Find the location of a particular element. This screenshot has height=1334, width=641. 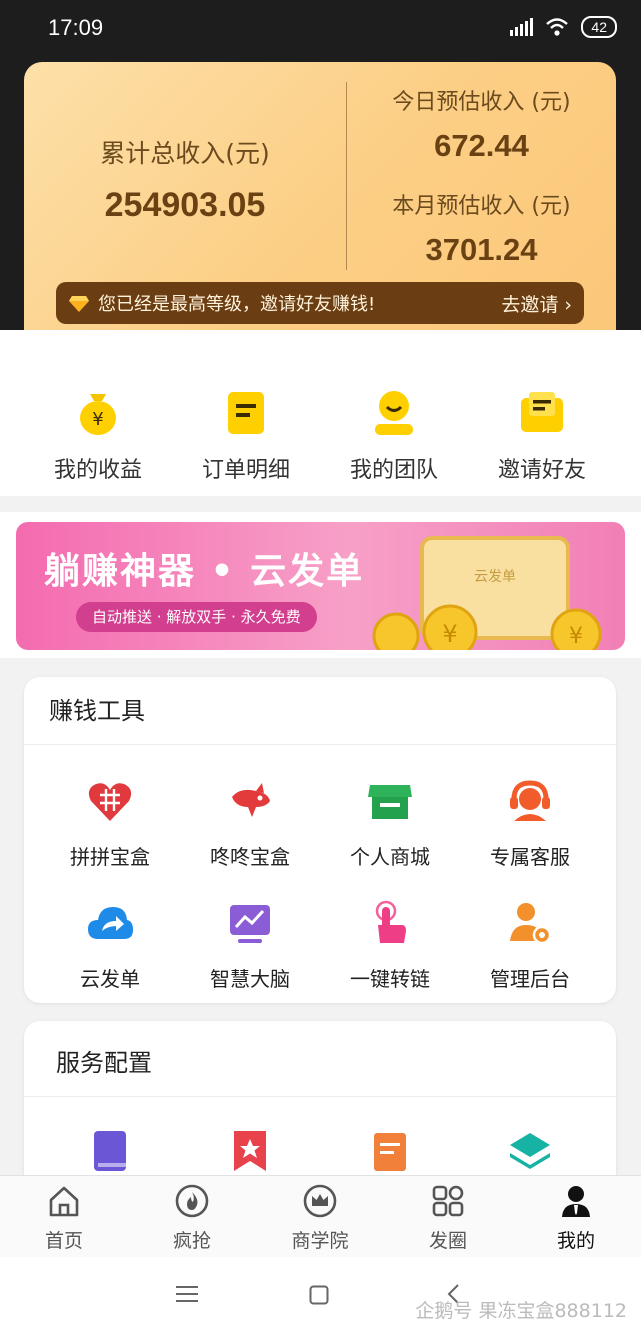

layers-icon is located at coordinates (530, 1151).